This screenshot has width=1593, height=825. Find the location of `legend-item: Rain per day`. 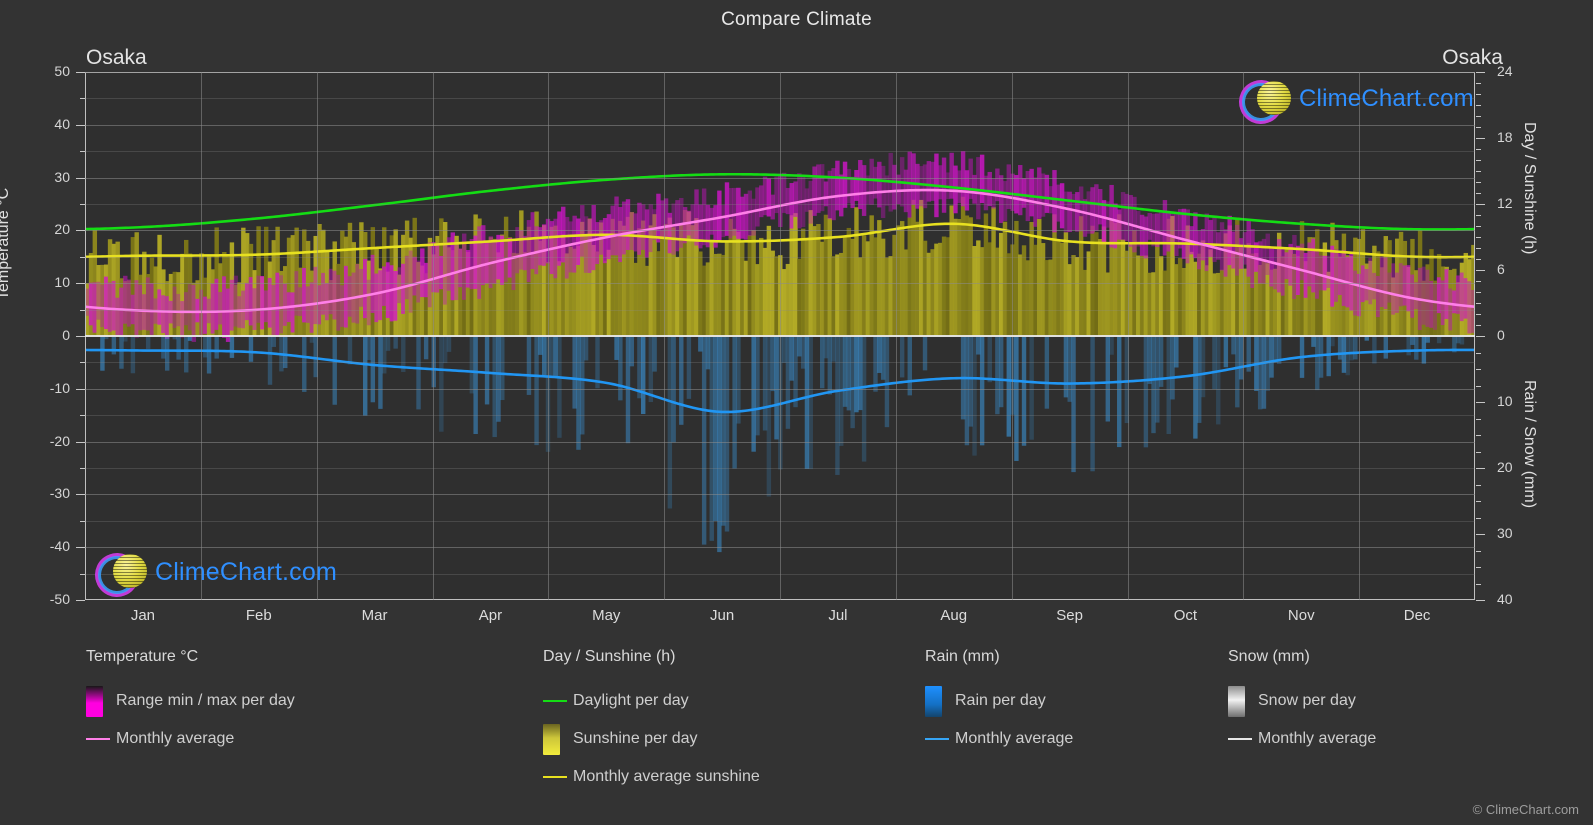

legend-item: Rain per day is located at coordinates (999, 701).